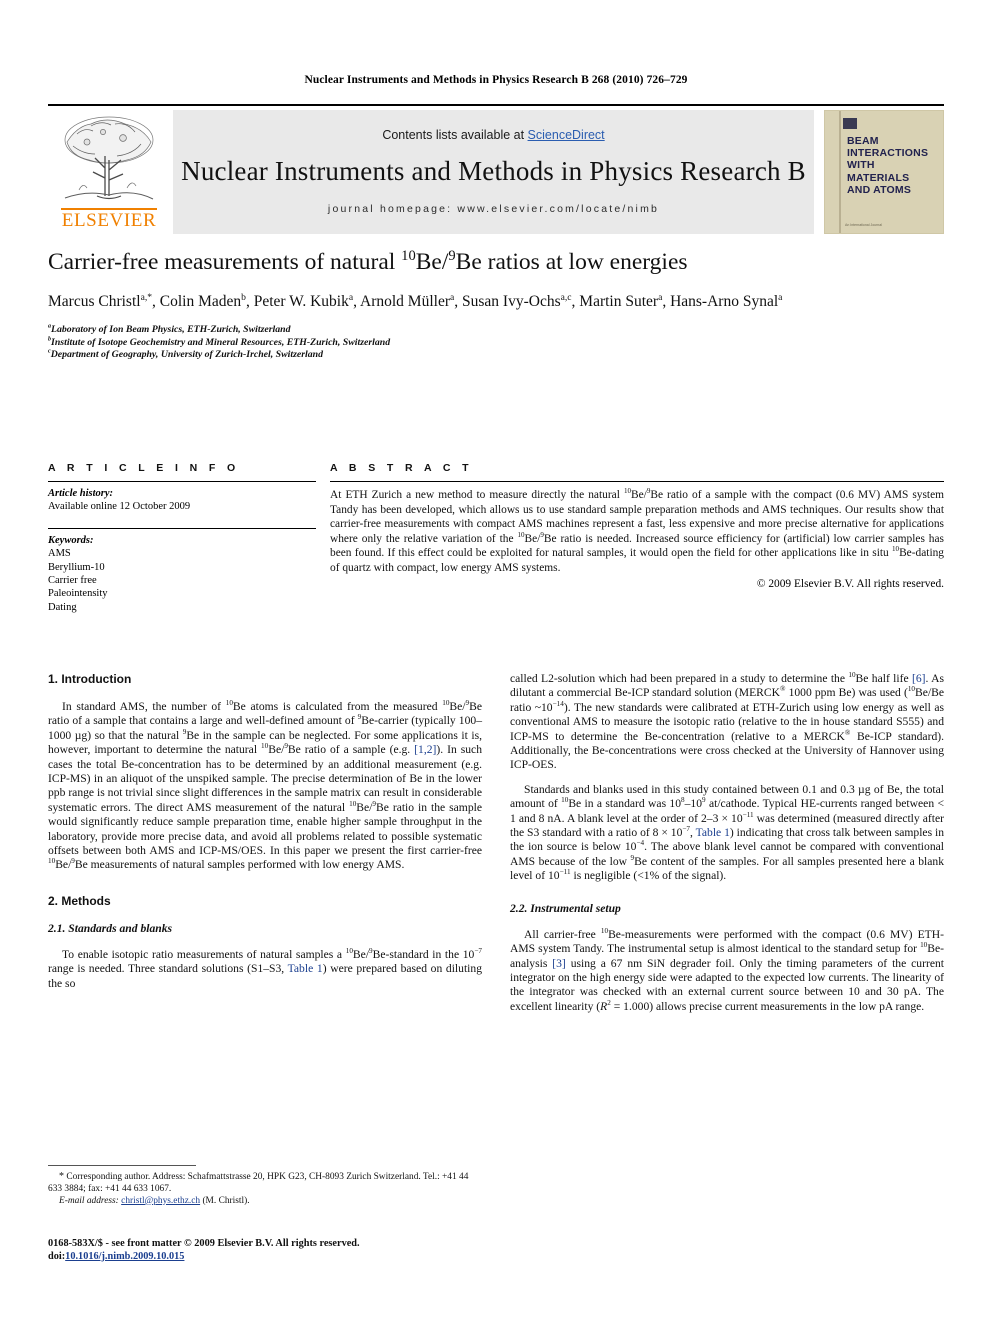 The height and width of the screenshot is (1323, 992). Describe the element at coordinates (455, 134) in the screenshot. I see `contents-prefix: Contents lists available at` at that location.